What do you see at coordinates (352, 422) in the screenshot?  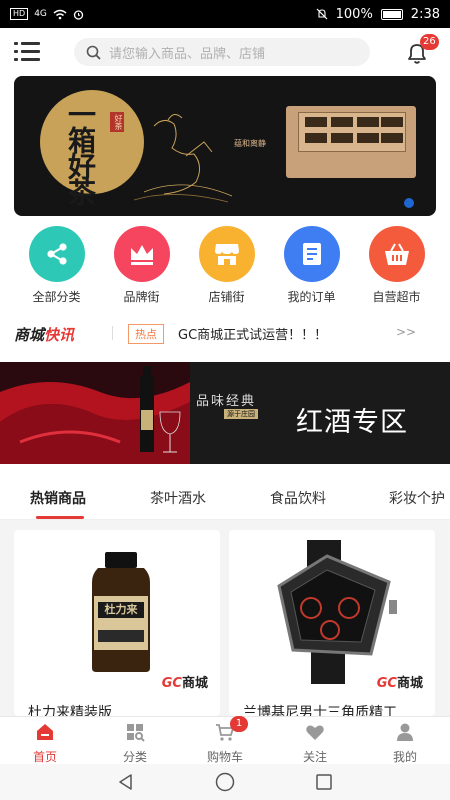 I see `wine-title: 红酒专区` at bounding box center [352, 422].